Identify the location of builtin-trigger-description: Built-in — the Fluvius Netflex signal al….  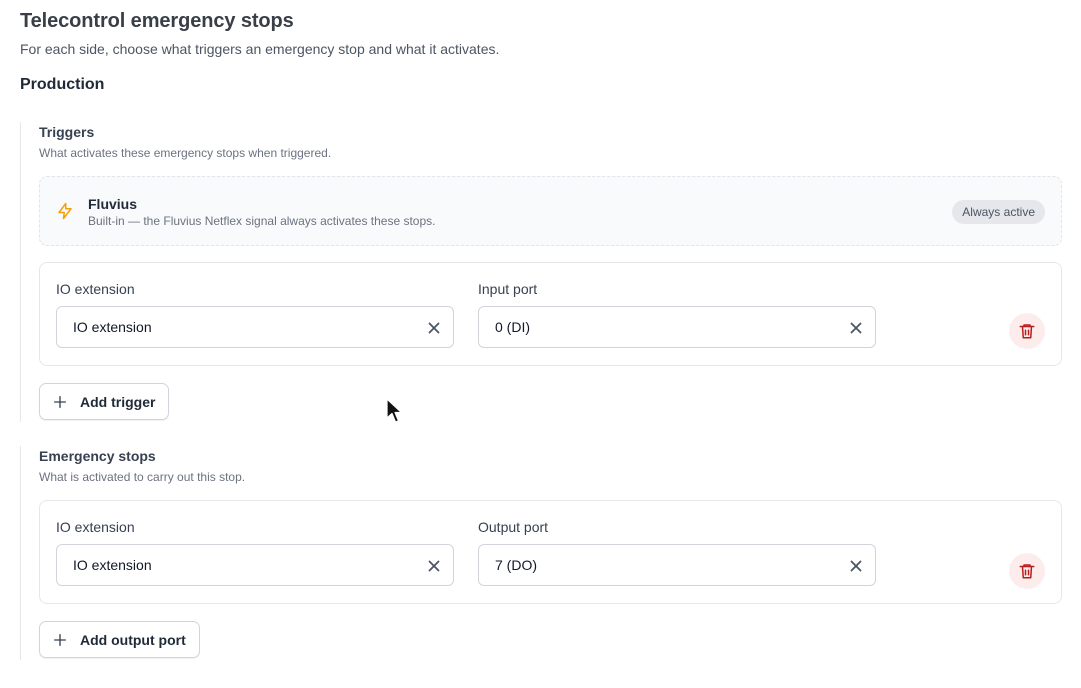
(262, 221).